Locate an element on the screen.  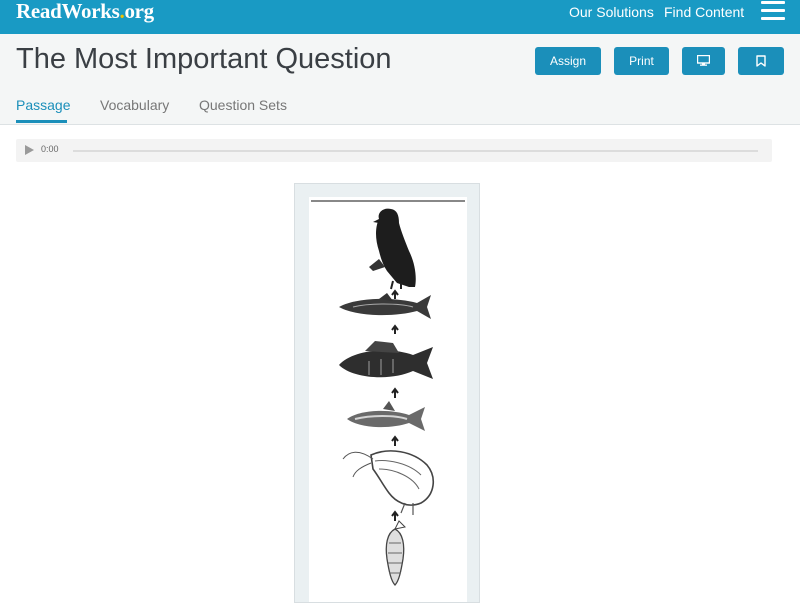
top-navigation-bar: ReadWorks.org Our Solutions Find Content is located at coordinates (400, 17).